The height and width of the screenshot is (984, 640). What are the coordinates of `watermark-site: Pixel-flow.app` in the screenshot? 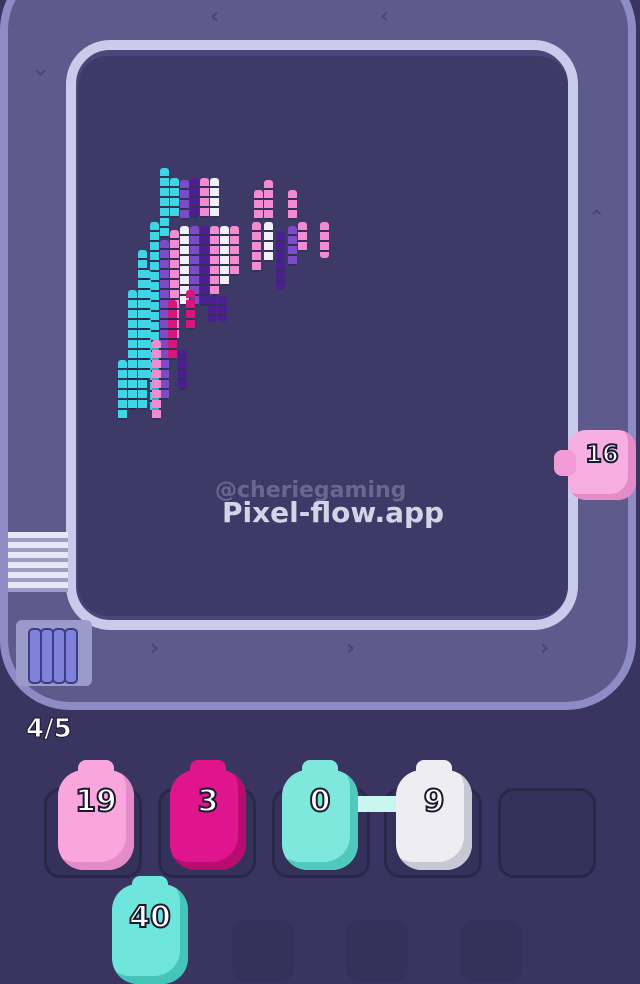 It's located at (333, 512).